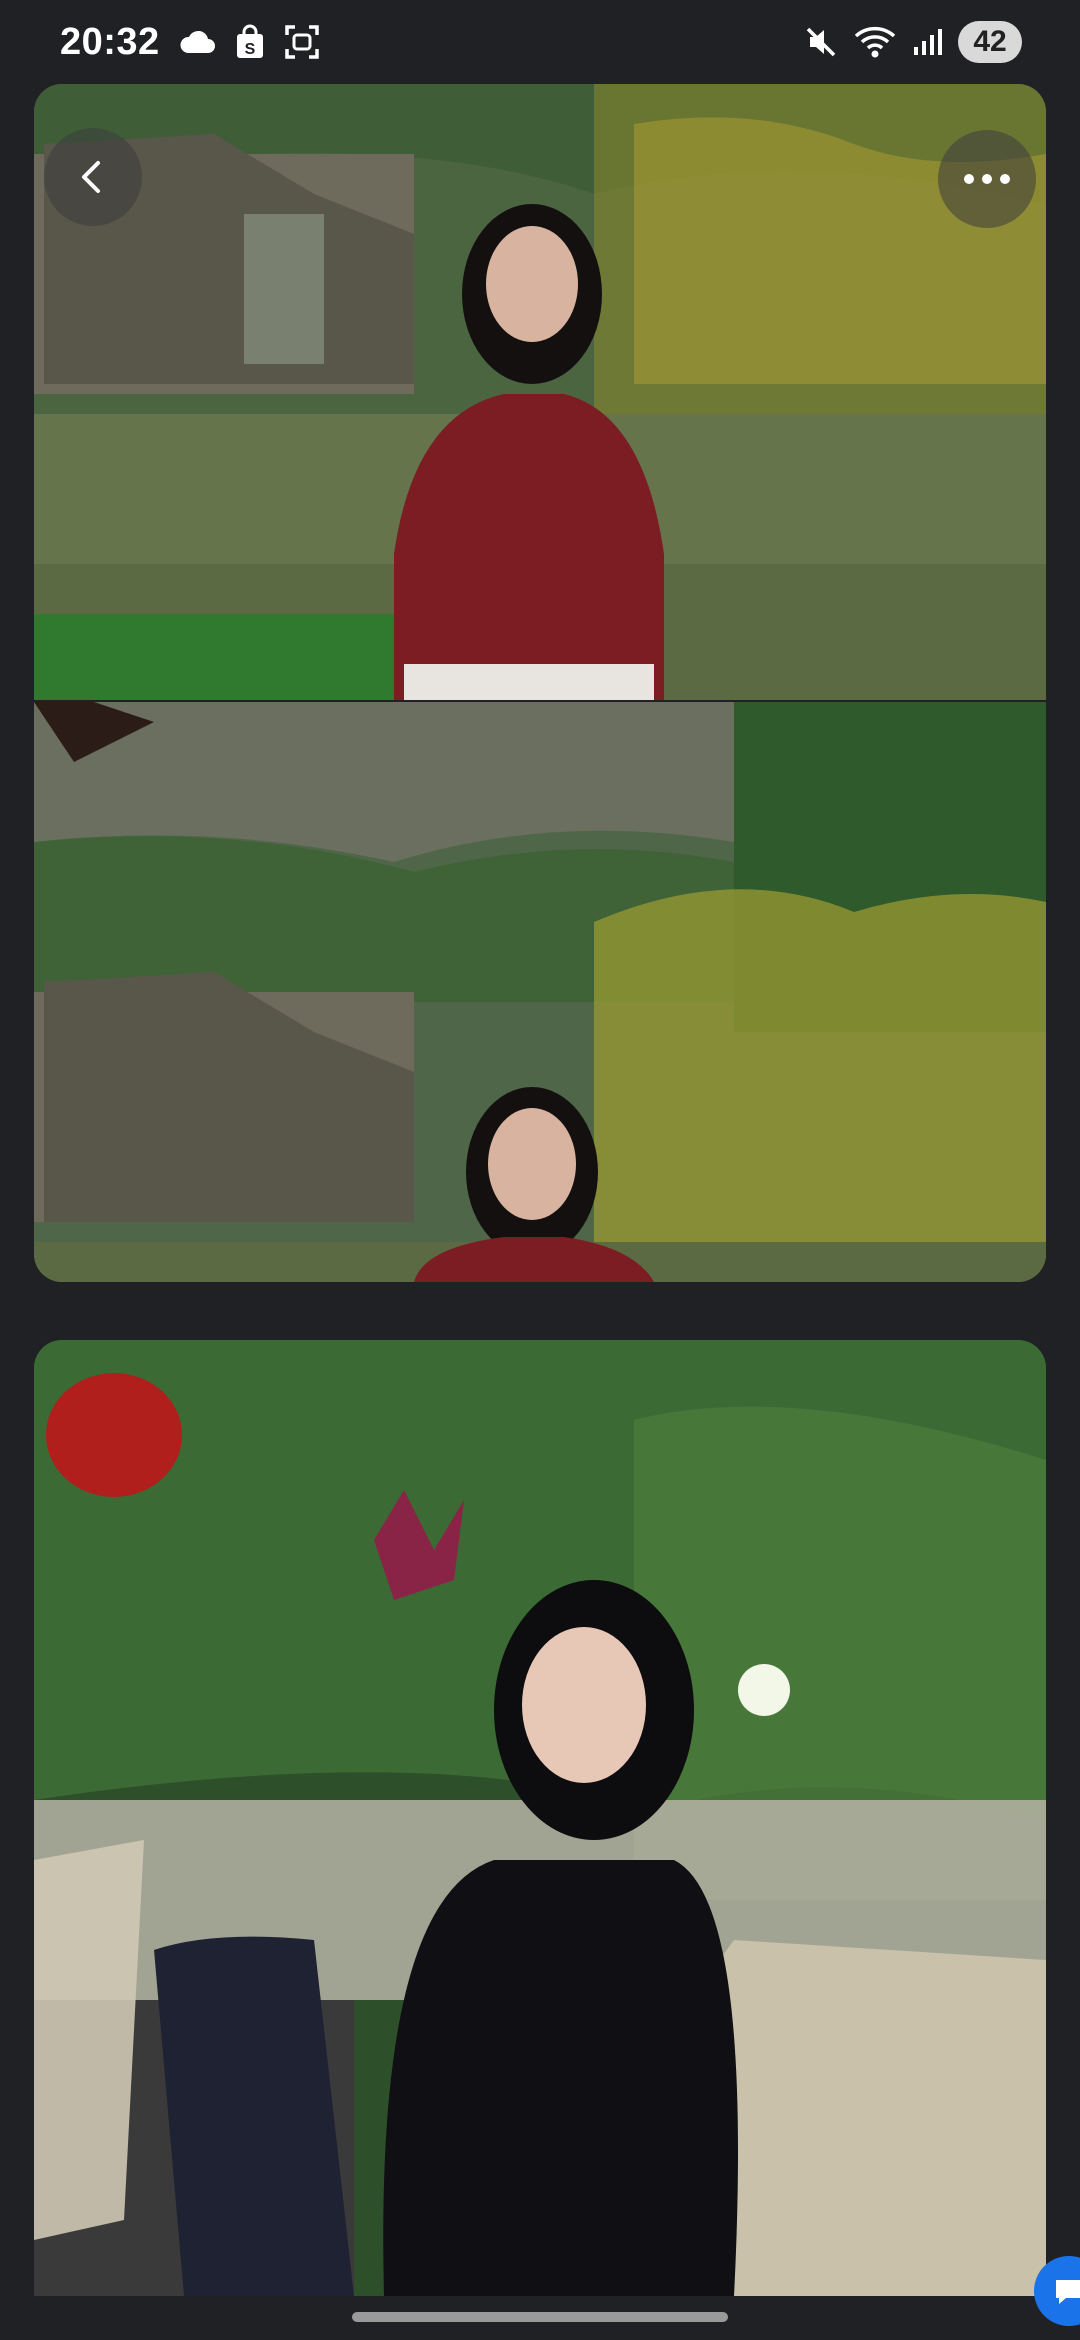 The height and width of the screenshot is (2340, 1080). I want to click on svg-text: S, so click(249, 49).